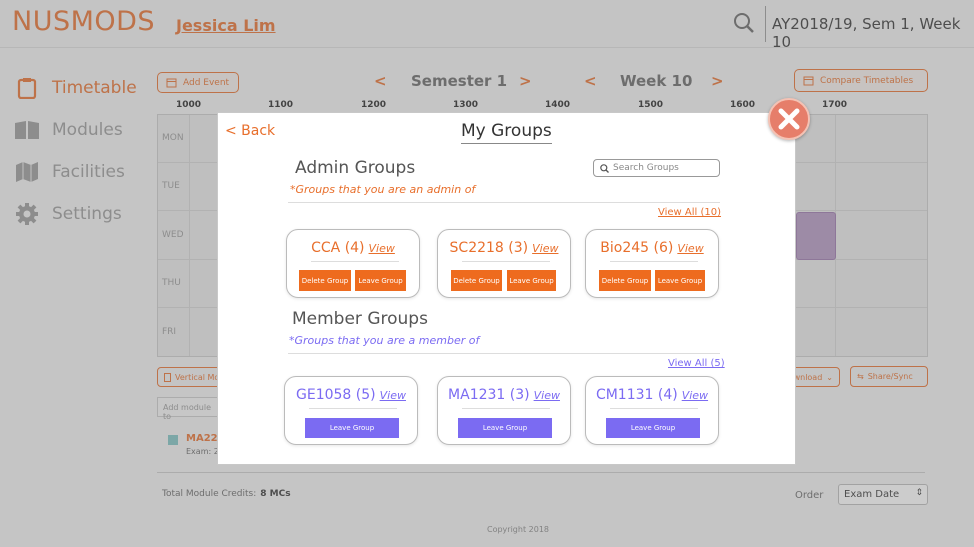 This screenshot has width=974, height=547. I want to click on search-groups-input: Search Groups, so click(656, 168).